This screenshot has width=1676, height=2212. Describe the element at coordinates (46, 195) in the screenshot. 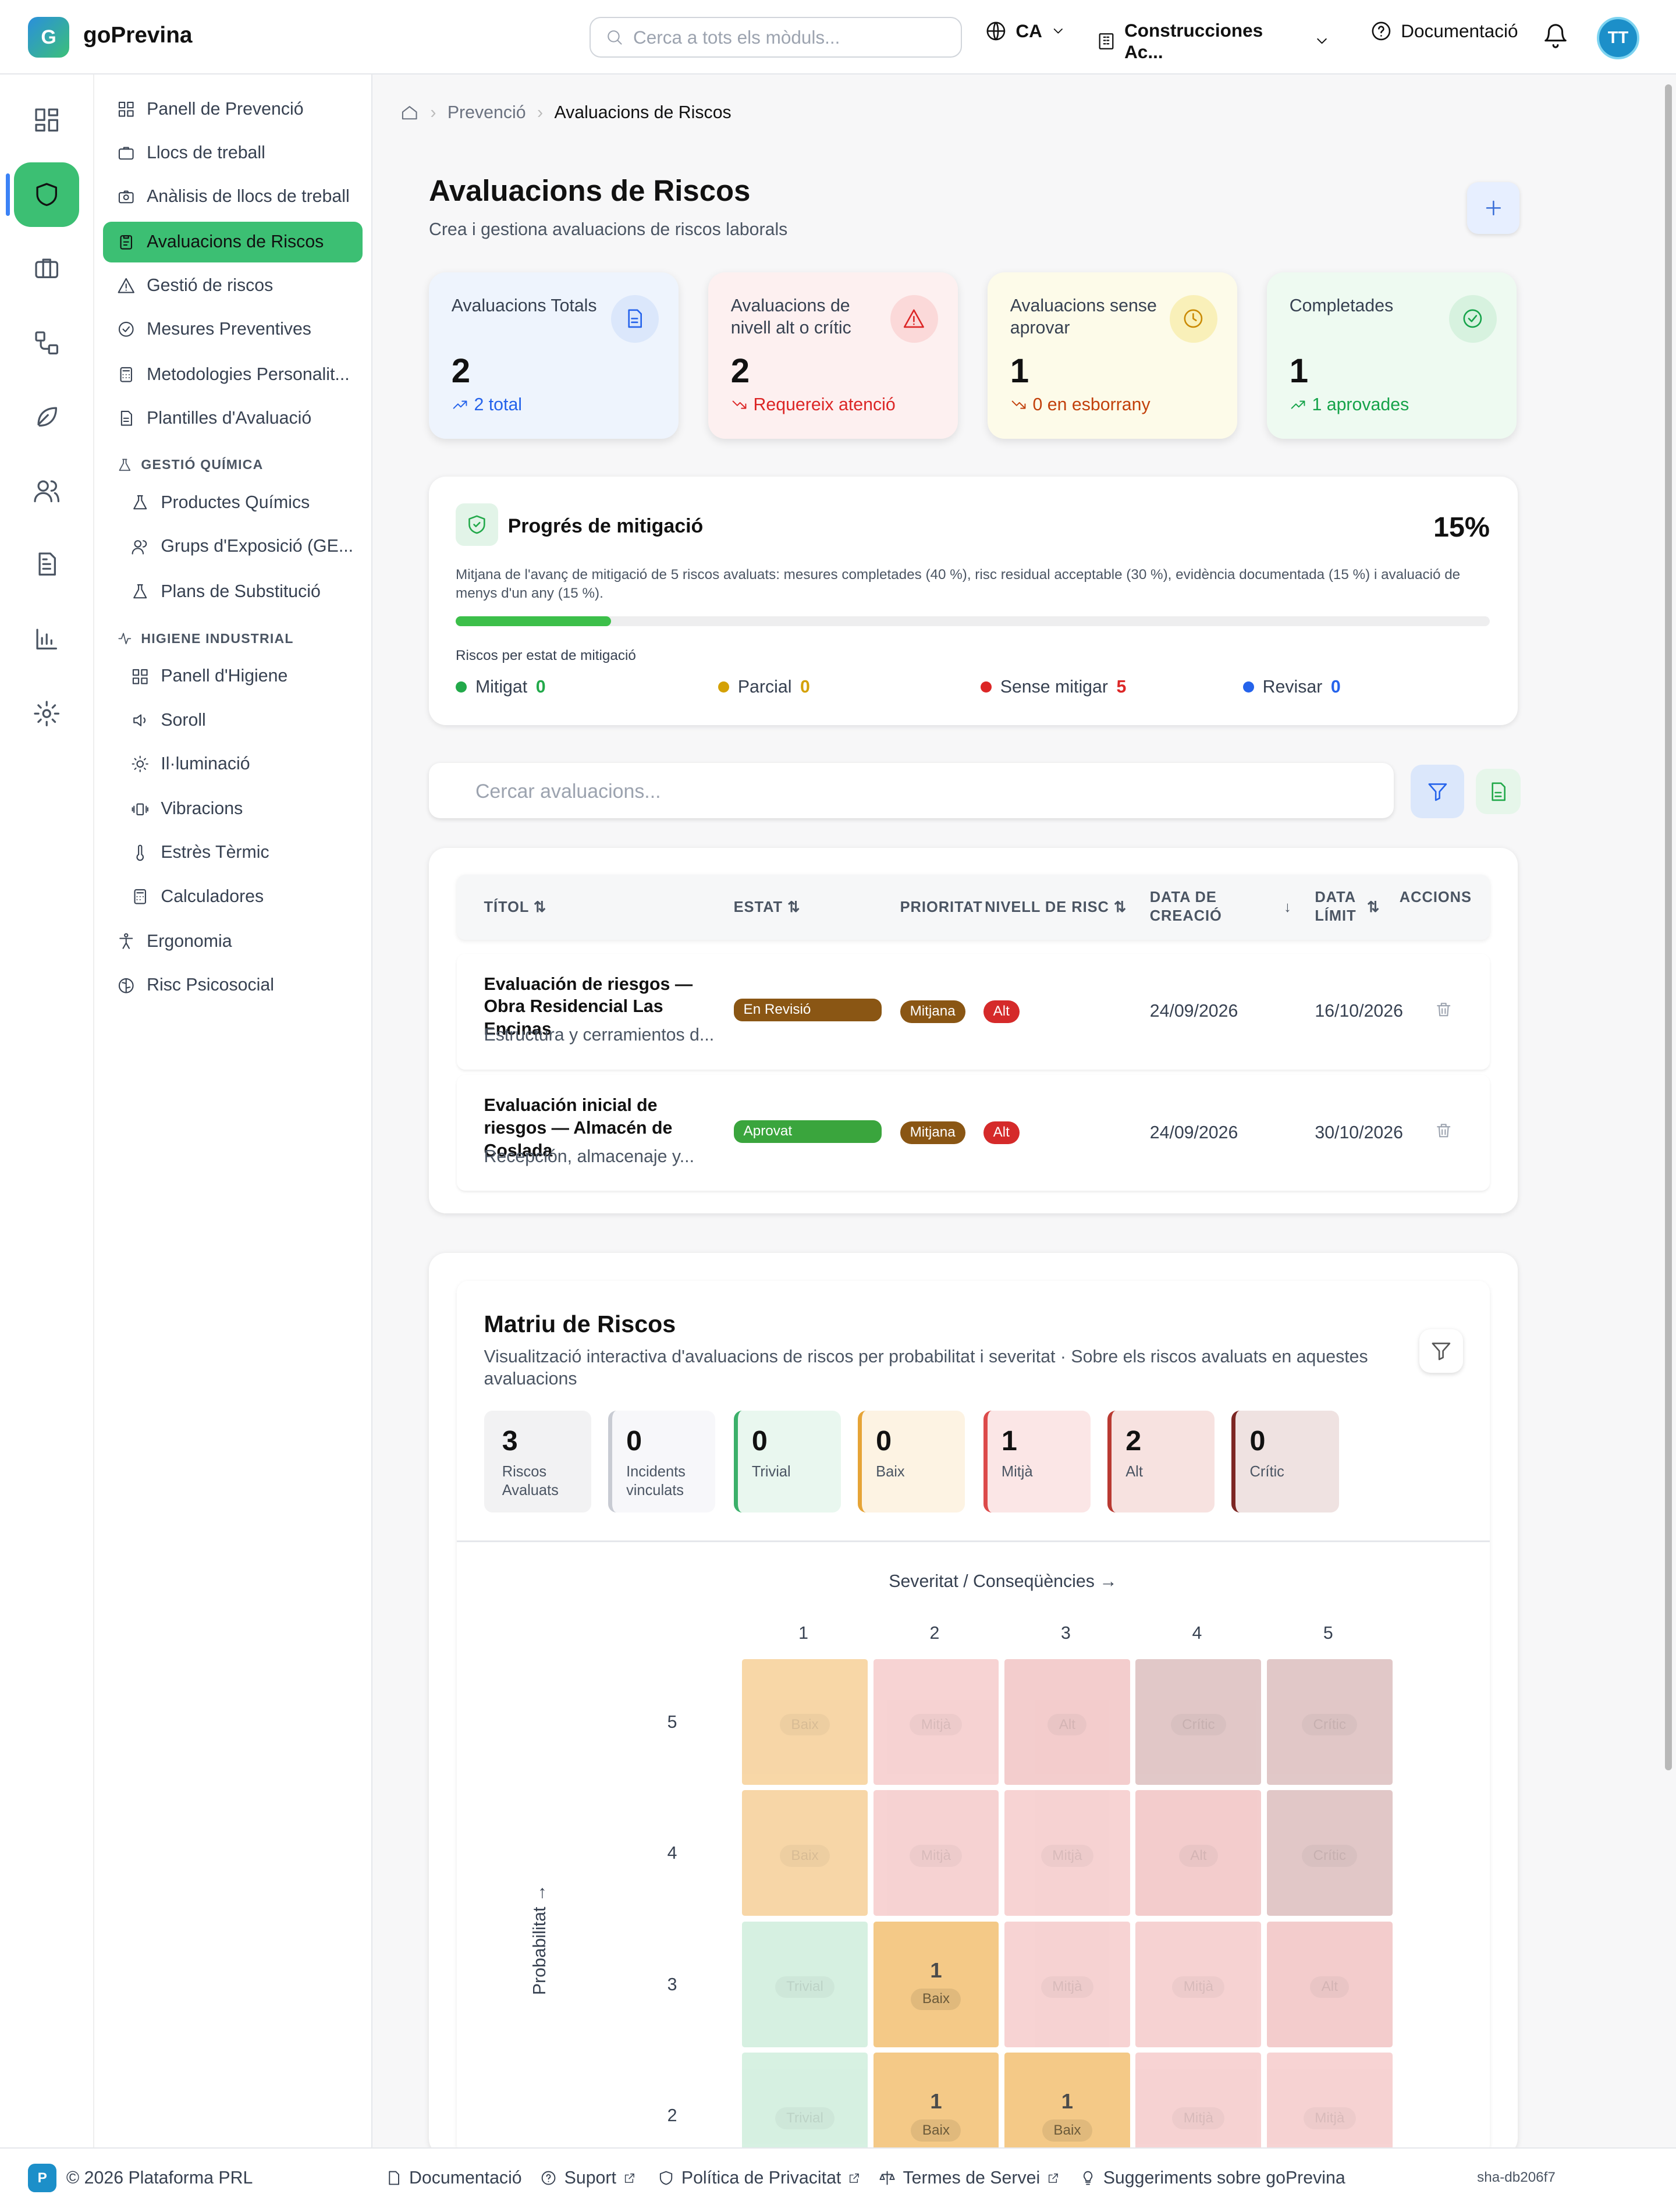

I see `rail-prevention` at that location.